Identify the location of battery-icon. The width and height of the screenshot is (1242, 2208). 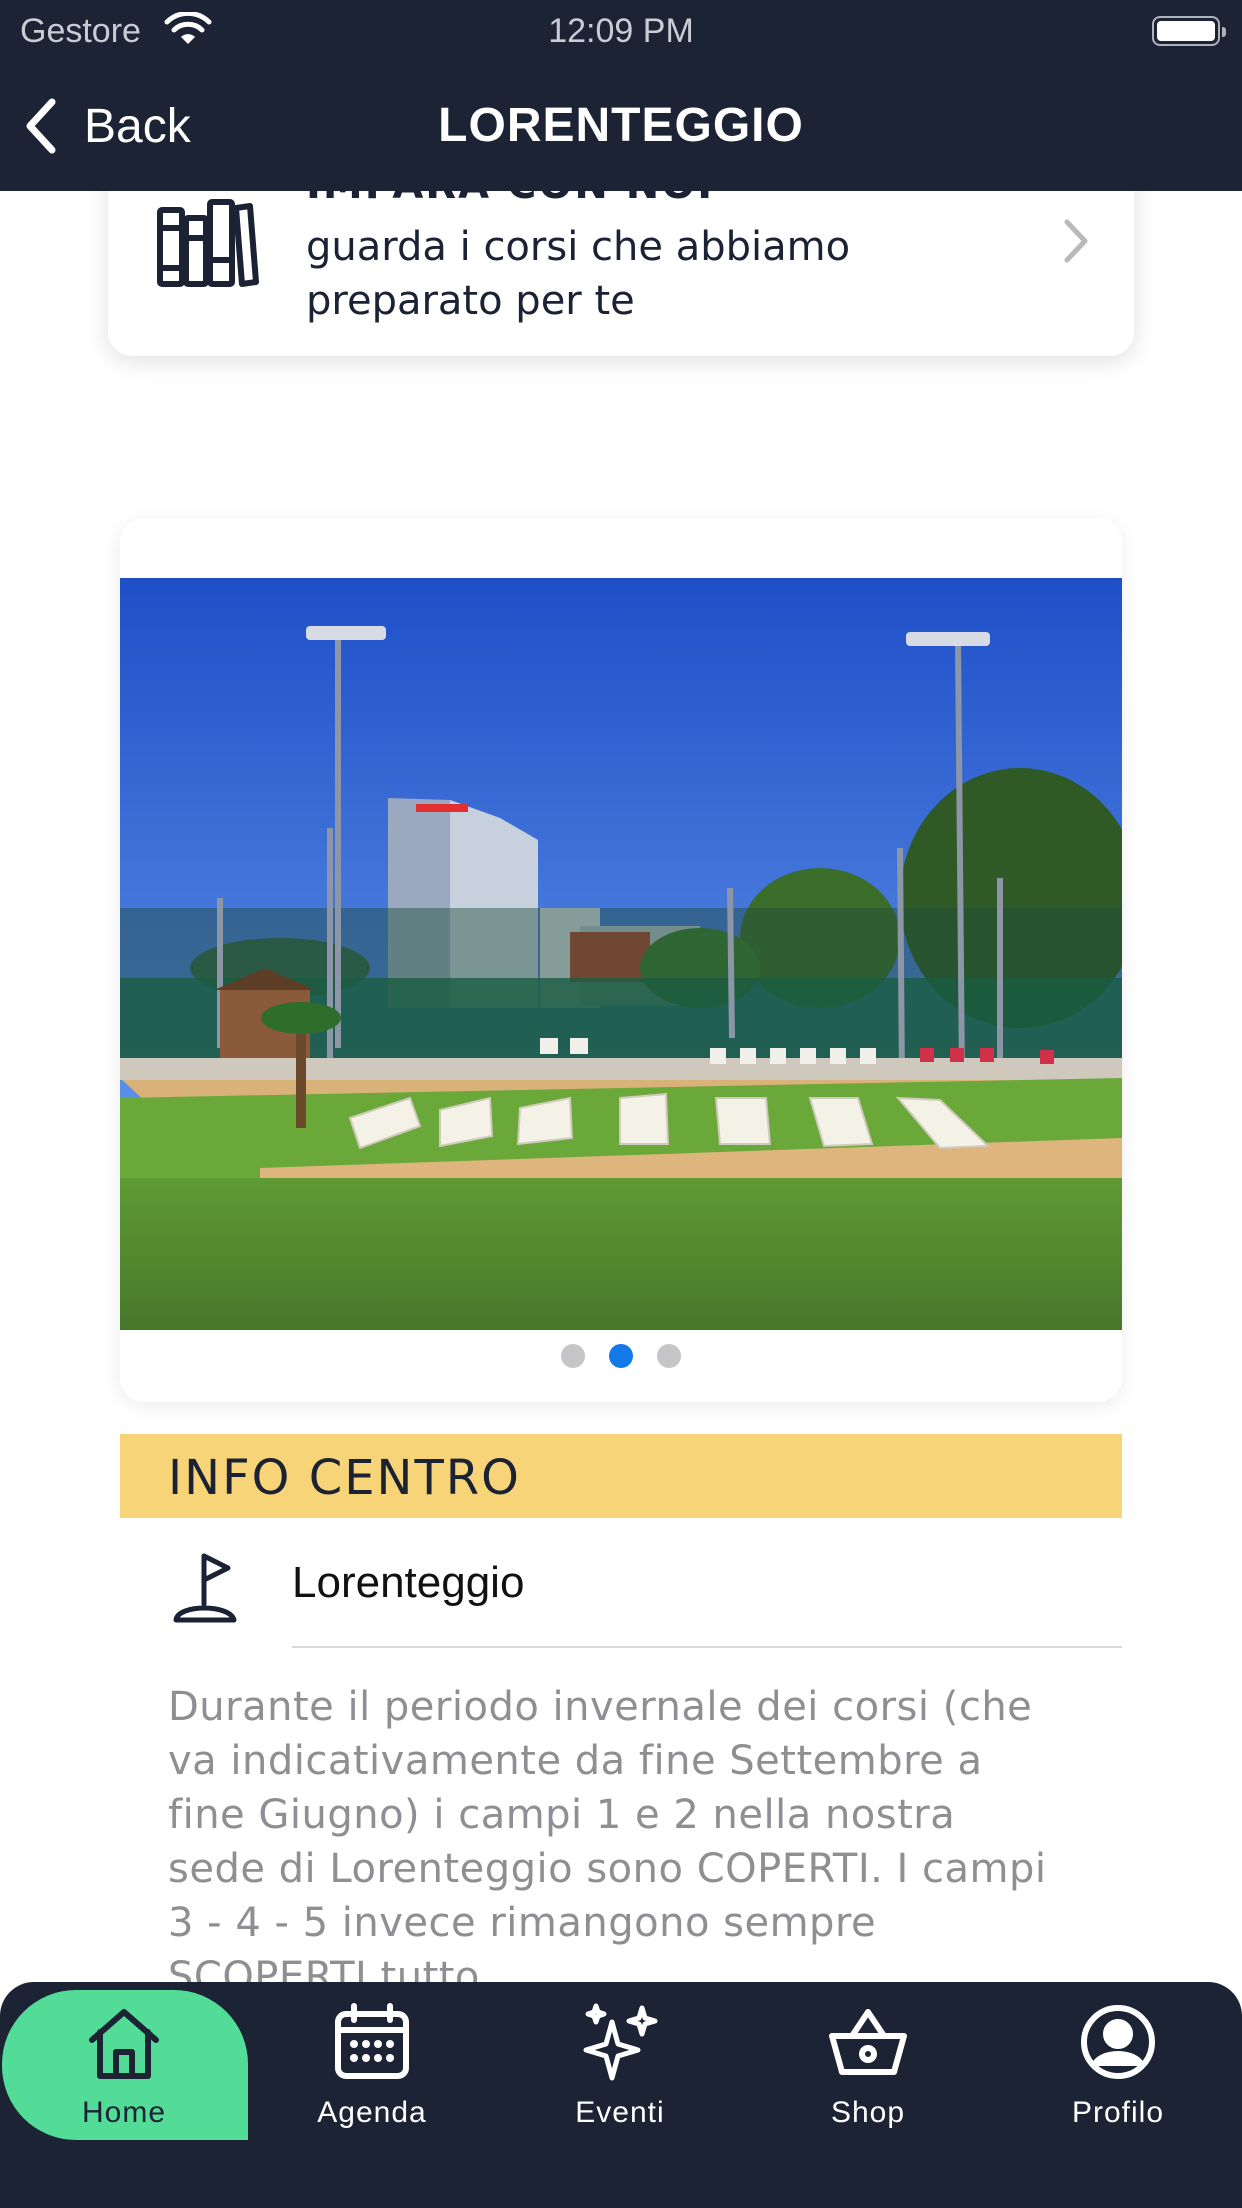
(1189, 31).